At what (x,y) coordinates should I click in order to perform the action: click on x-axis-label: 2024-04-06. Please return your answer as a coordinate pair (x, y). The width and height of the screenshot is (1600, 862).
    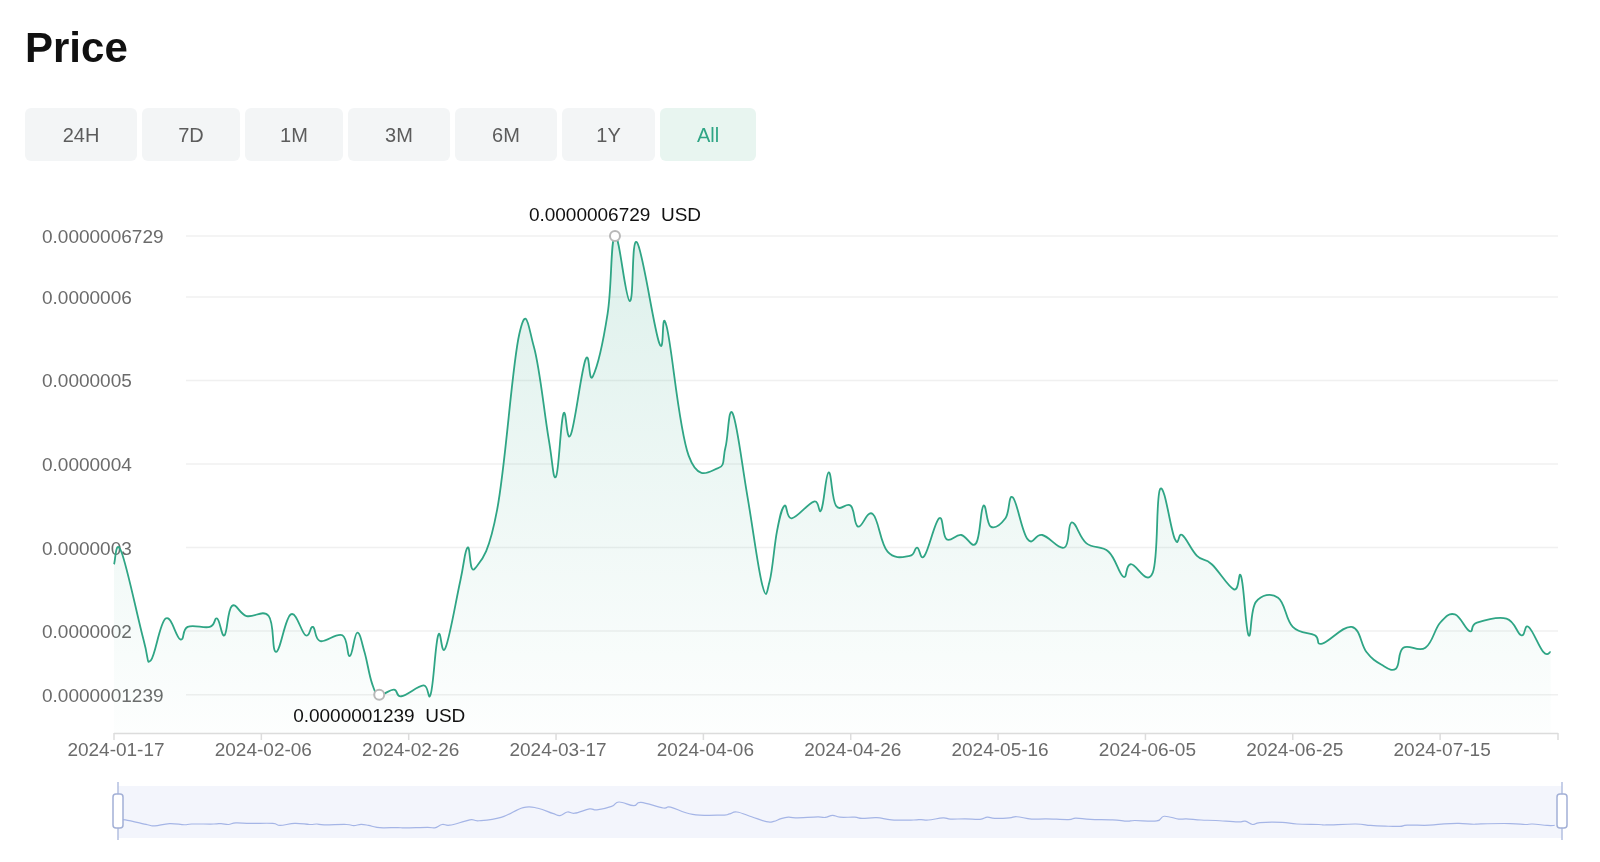
    Looking at the image, I should click on (705, 750).